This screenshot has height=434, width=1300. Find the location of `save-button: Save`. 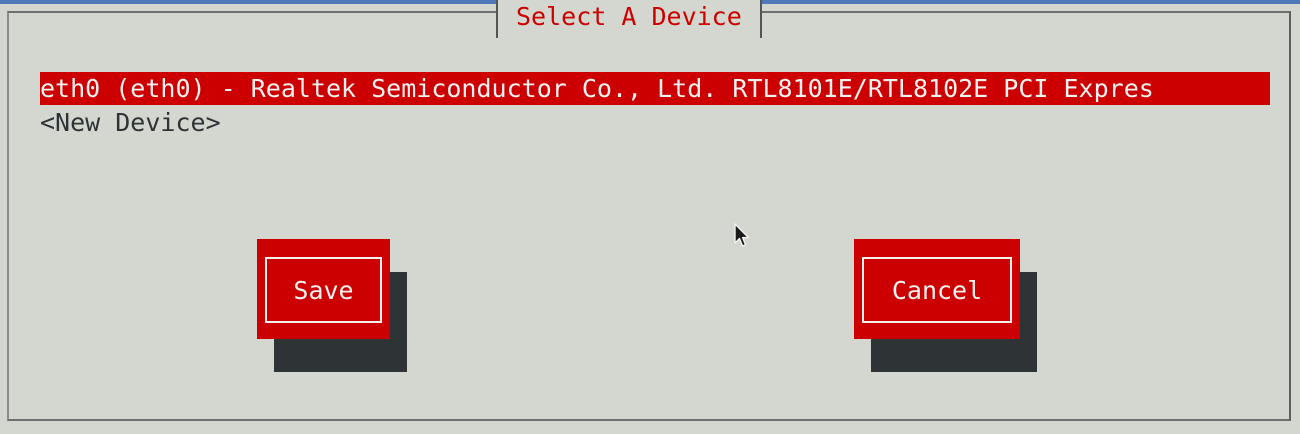

save-button: Save is located at coordinates (323, 289).